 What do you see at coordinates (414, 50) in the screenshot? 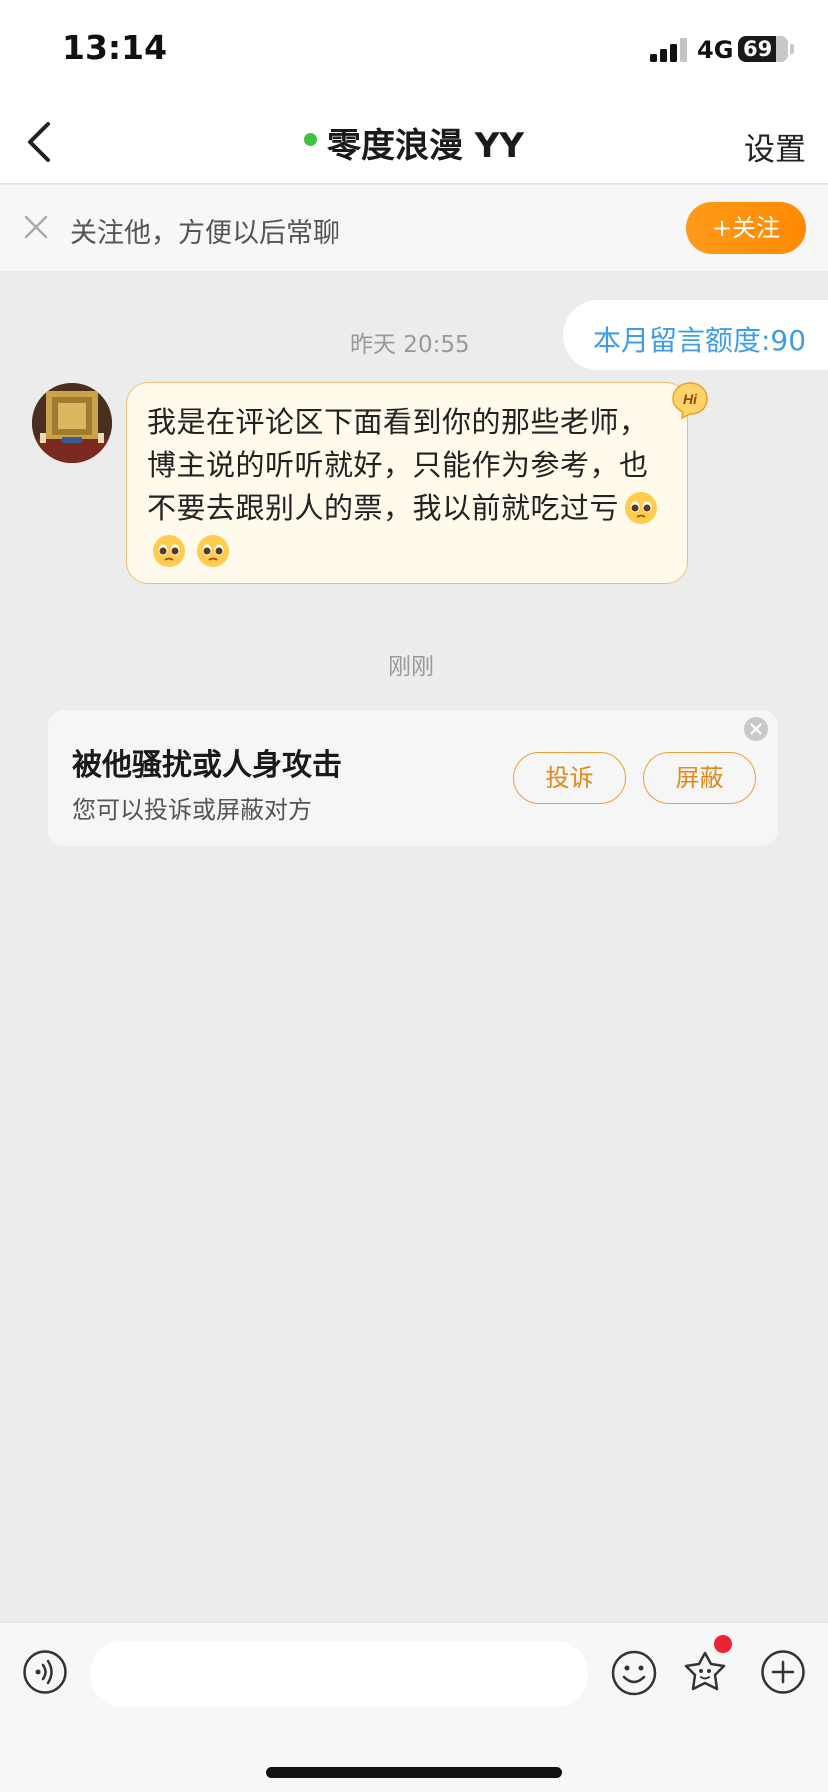
I see `status-bar: 13:14 4G 69` at bounding box center [414, 50].